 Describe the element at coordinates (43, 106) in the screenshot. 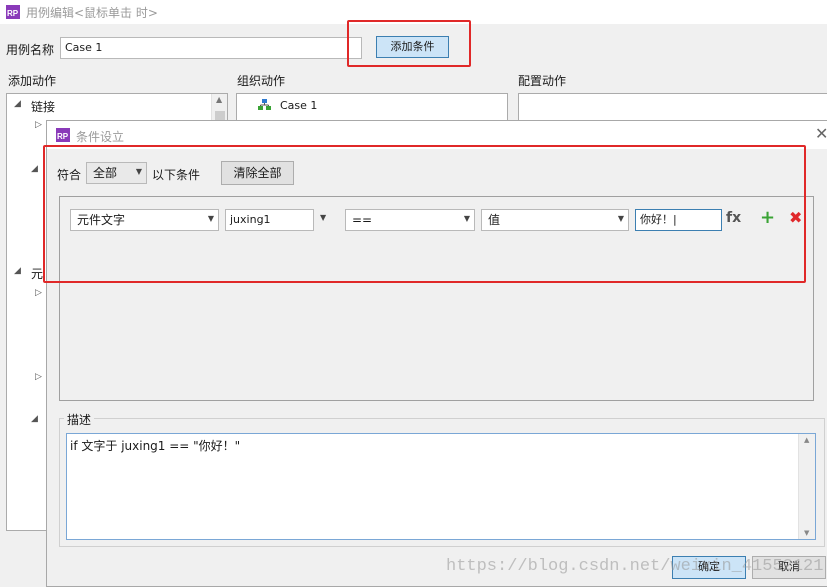

I see `tree-item-link: 链接` at that location.